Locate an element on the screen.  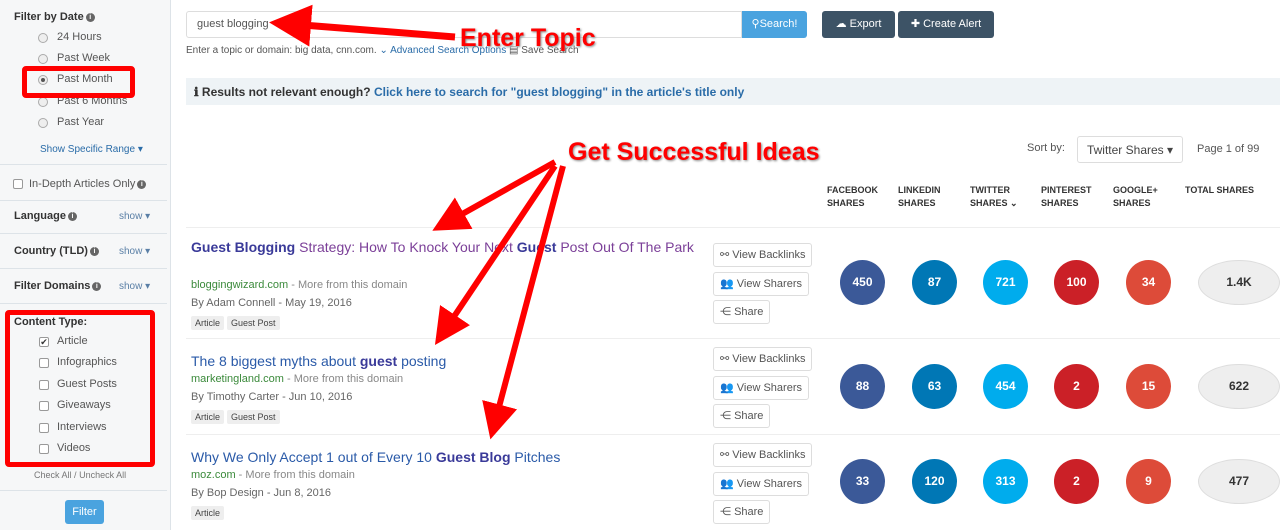
annotation-ideas: Get Successful Ideas is located at coordinates (694, 152).